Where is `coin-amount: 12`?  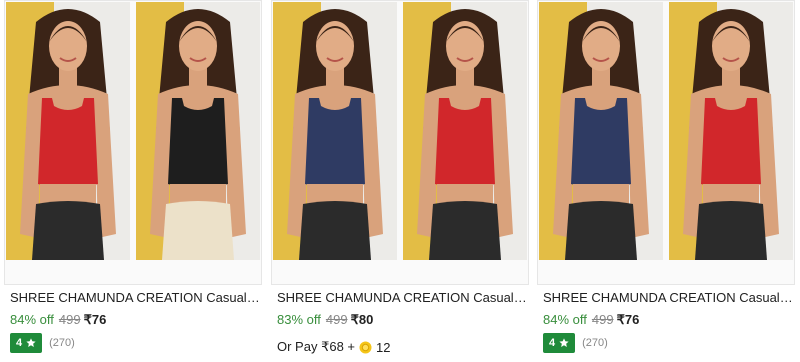 coin-amount: 12 is located at coordinates (383, 347).